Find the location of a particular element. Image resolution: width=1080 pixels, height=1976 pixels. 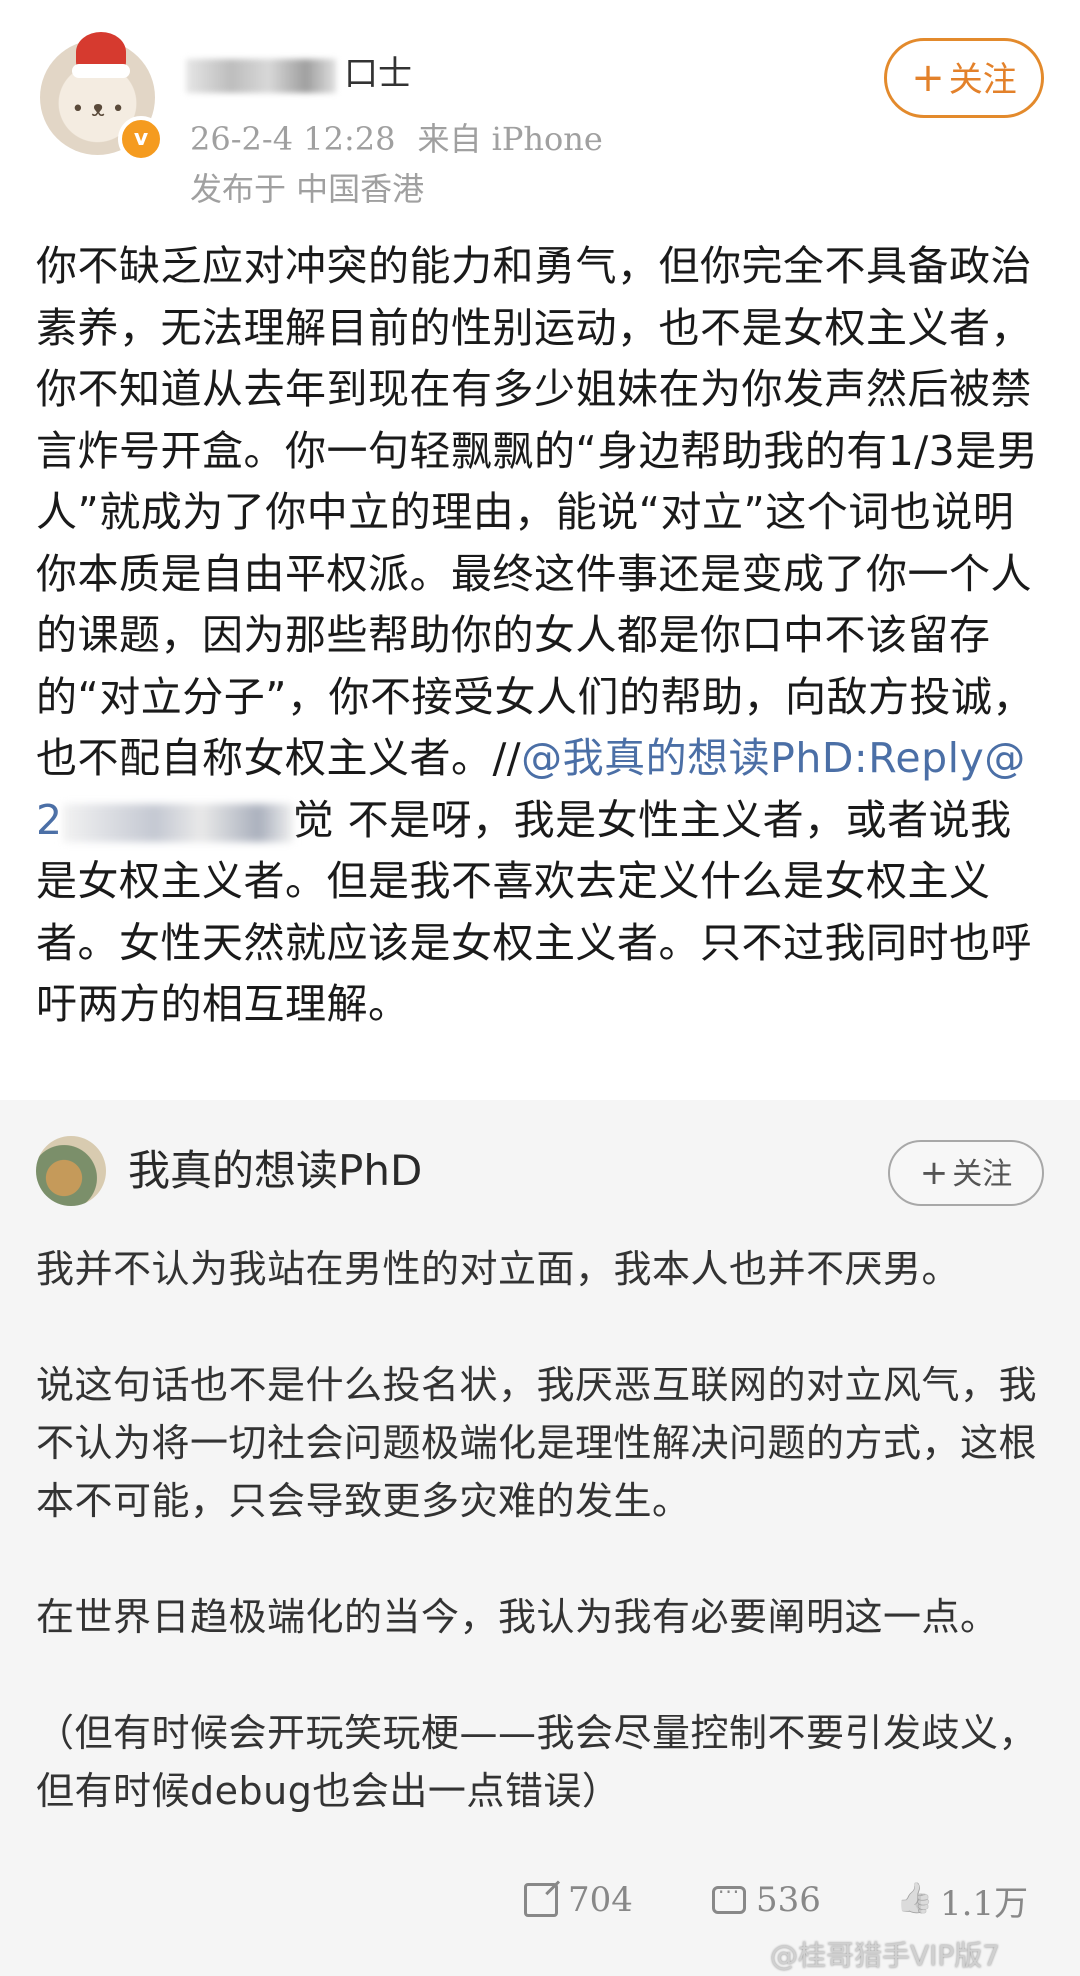

like-count: 1.1万 is located at coordinates (984, 1903).